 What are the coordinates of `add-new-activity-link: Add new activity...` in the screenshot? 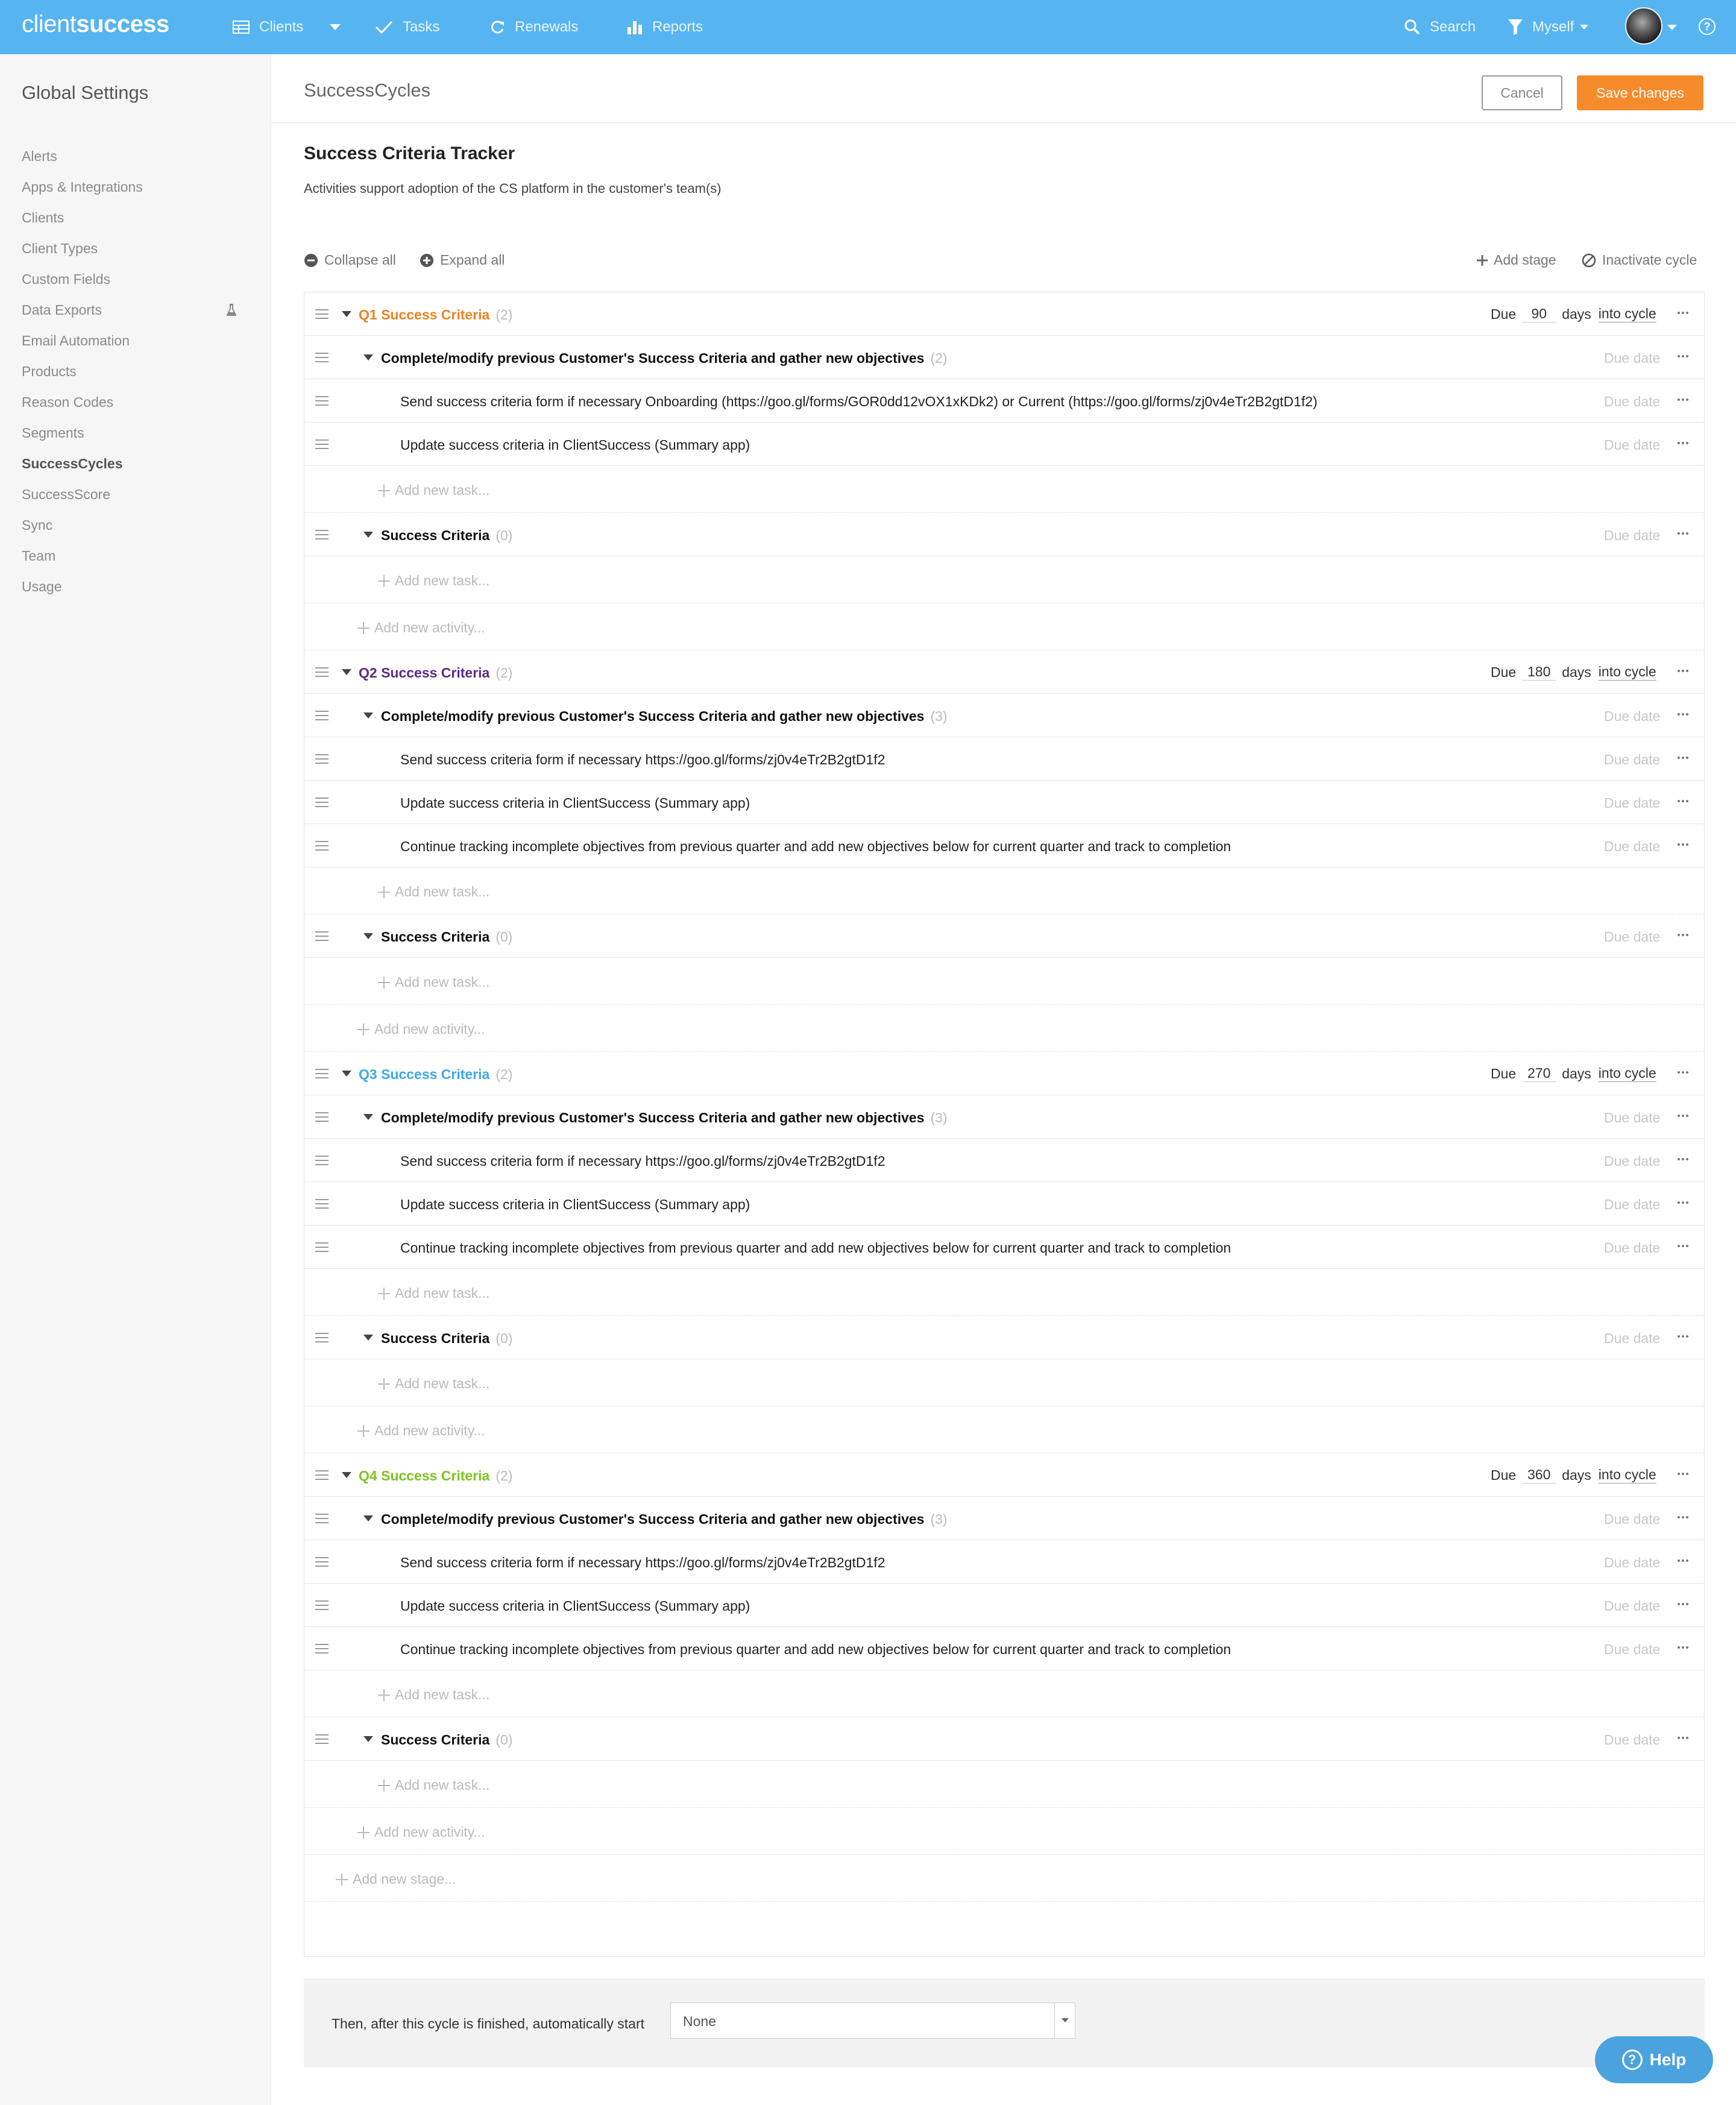 It's located at (421, 628).